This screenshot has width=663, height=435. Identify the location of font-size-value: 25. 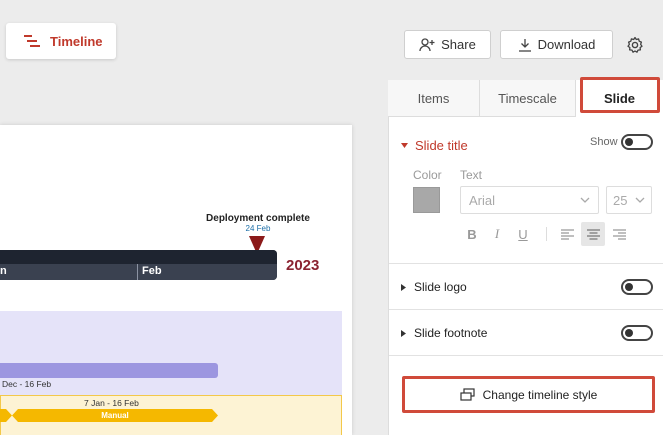
(620, 200).